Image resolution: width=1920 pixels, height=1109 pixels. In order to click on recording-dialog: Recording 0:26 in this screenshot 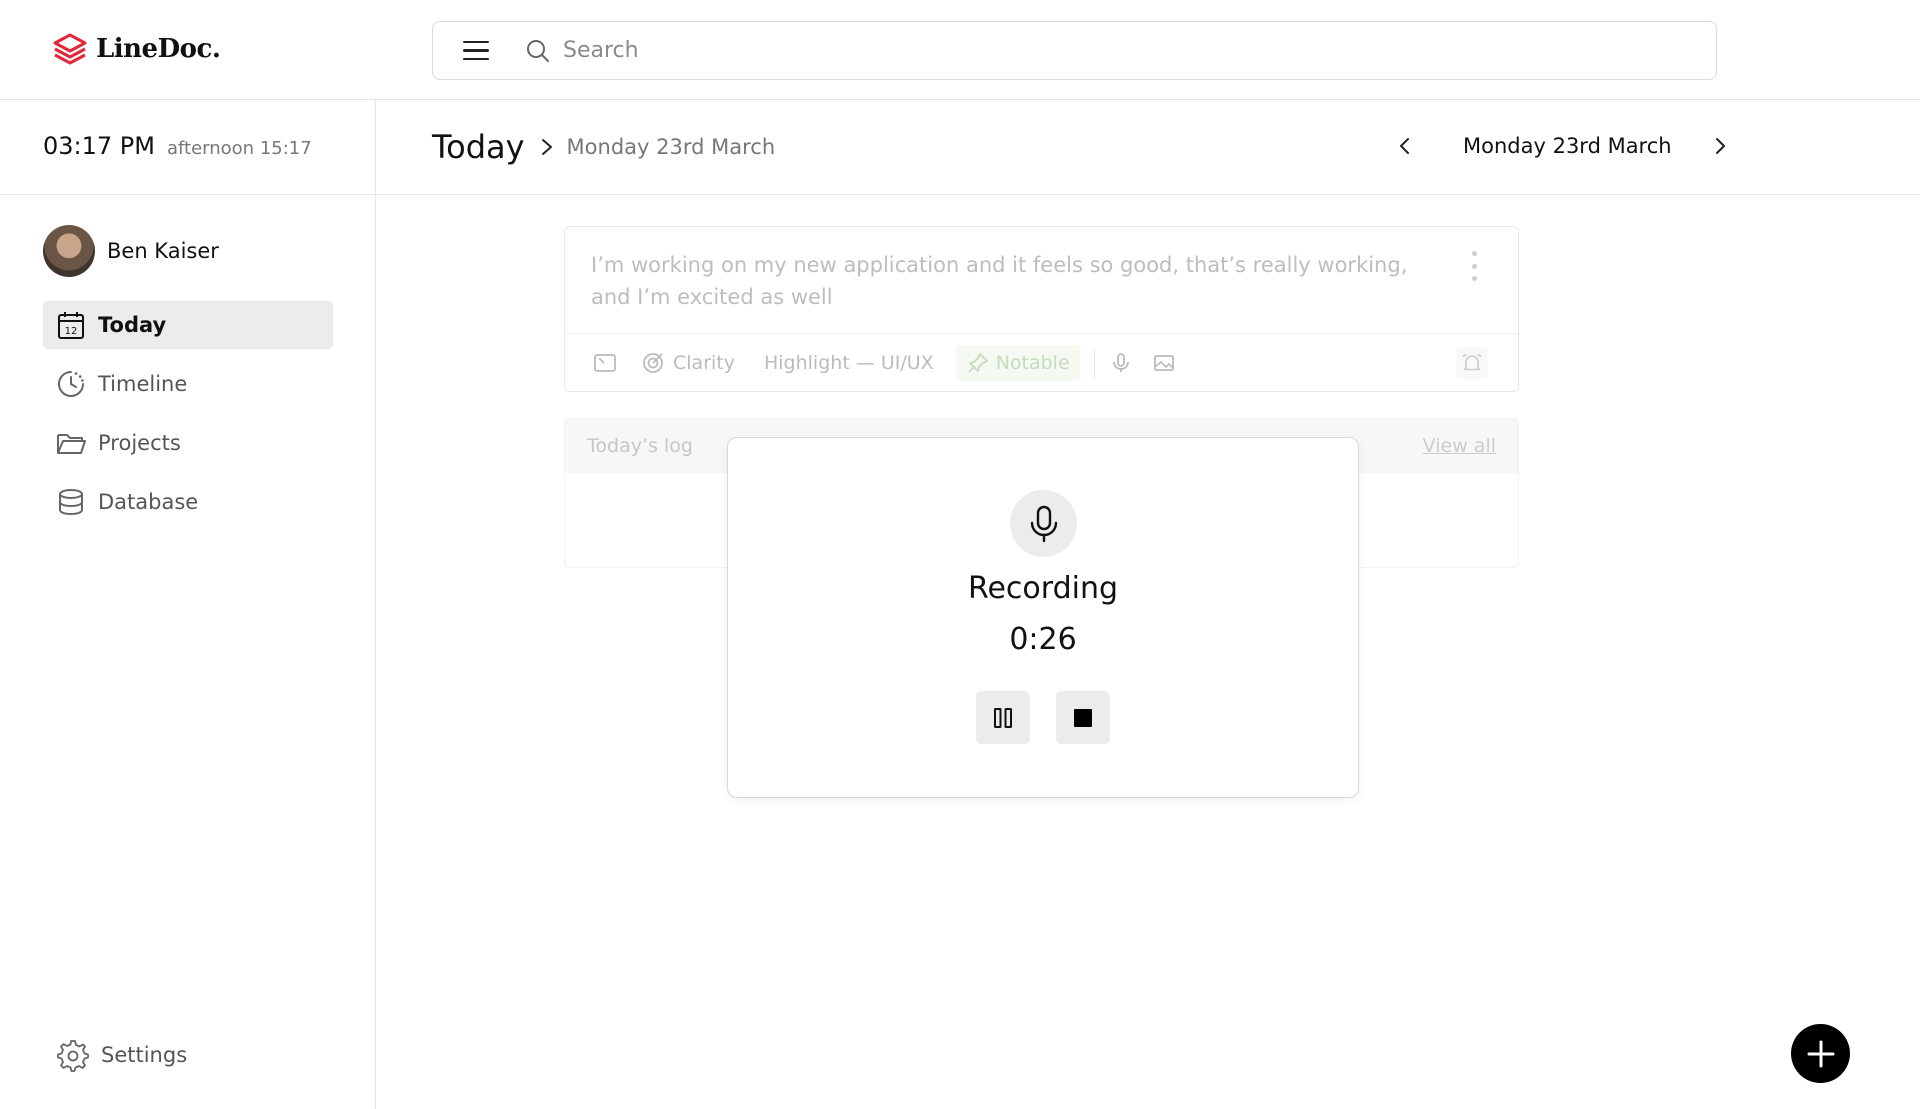, I will do `click(1043, 617)`.